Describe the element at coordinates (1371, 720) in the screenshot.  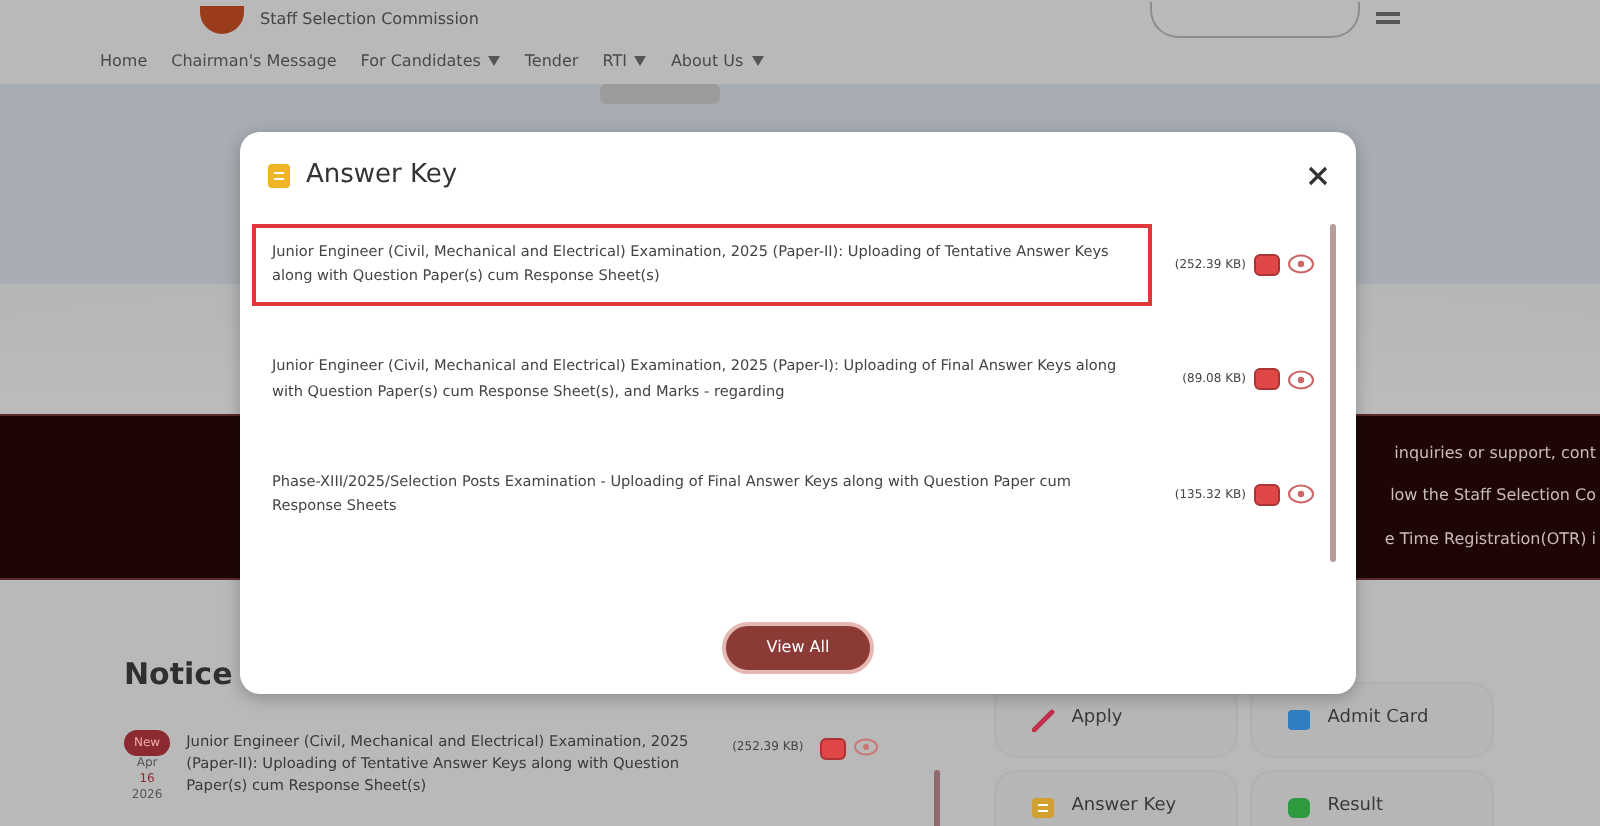
I see `quick-link: Admit Card` at that location.